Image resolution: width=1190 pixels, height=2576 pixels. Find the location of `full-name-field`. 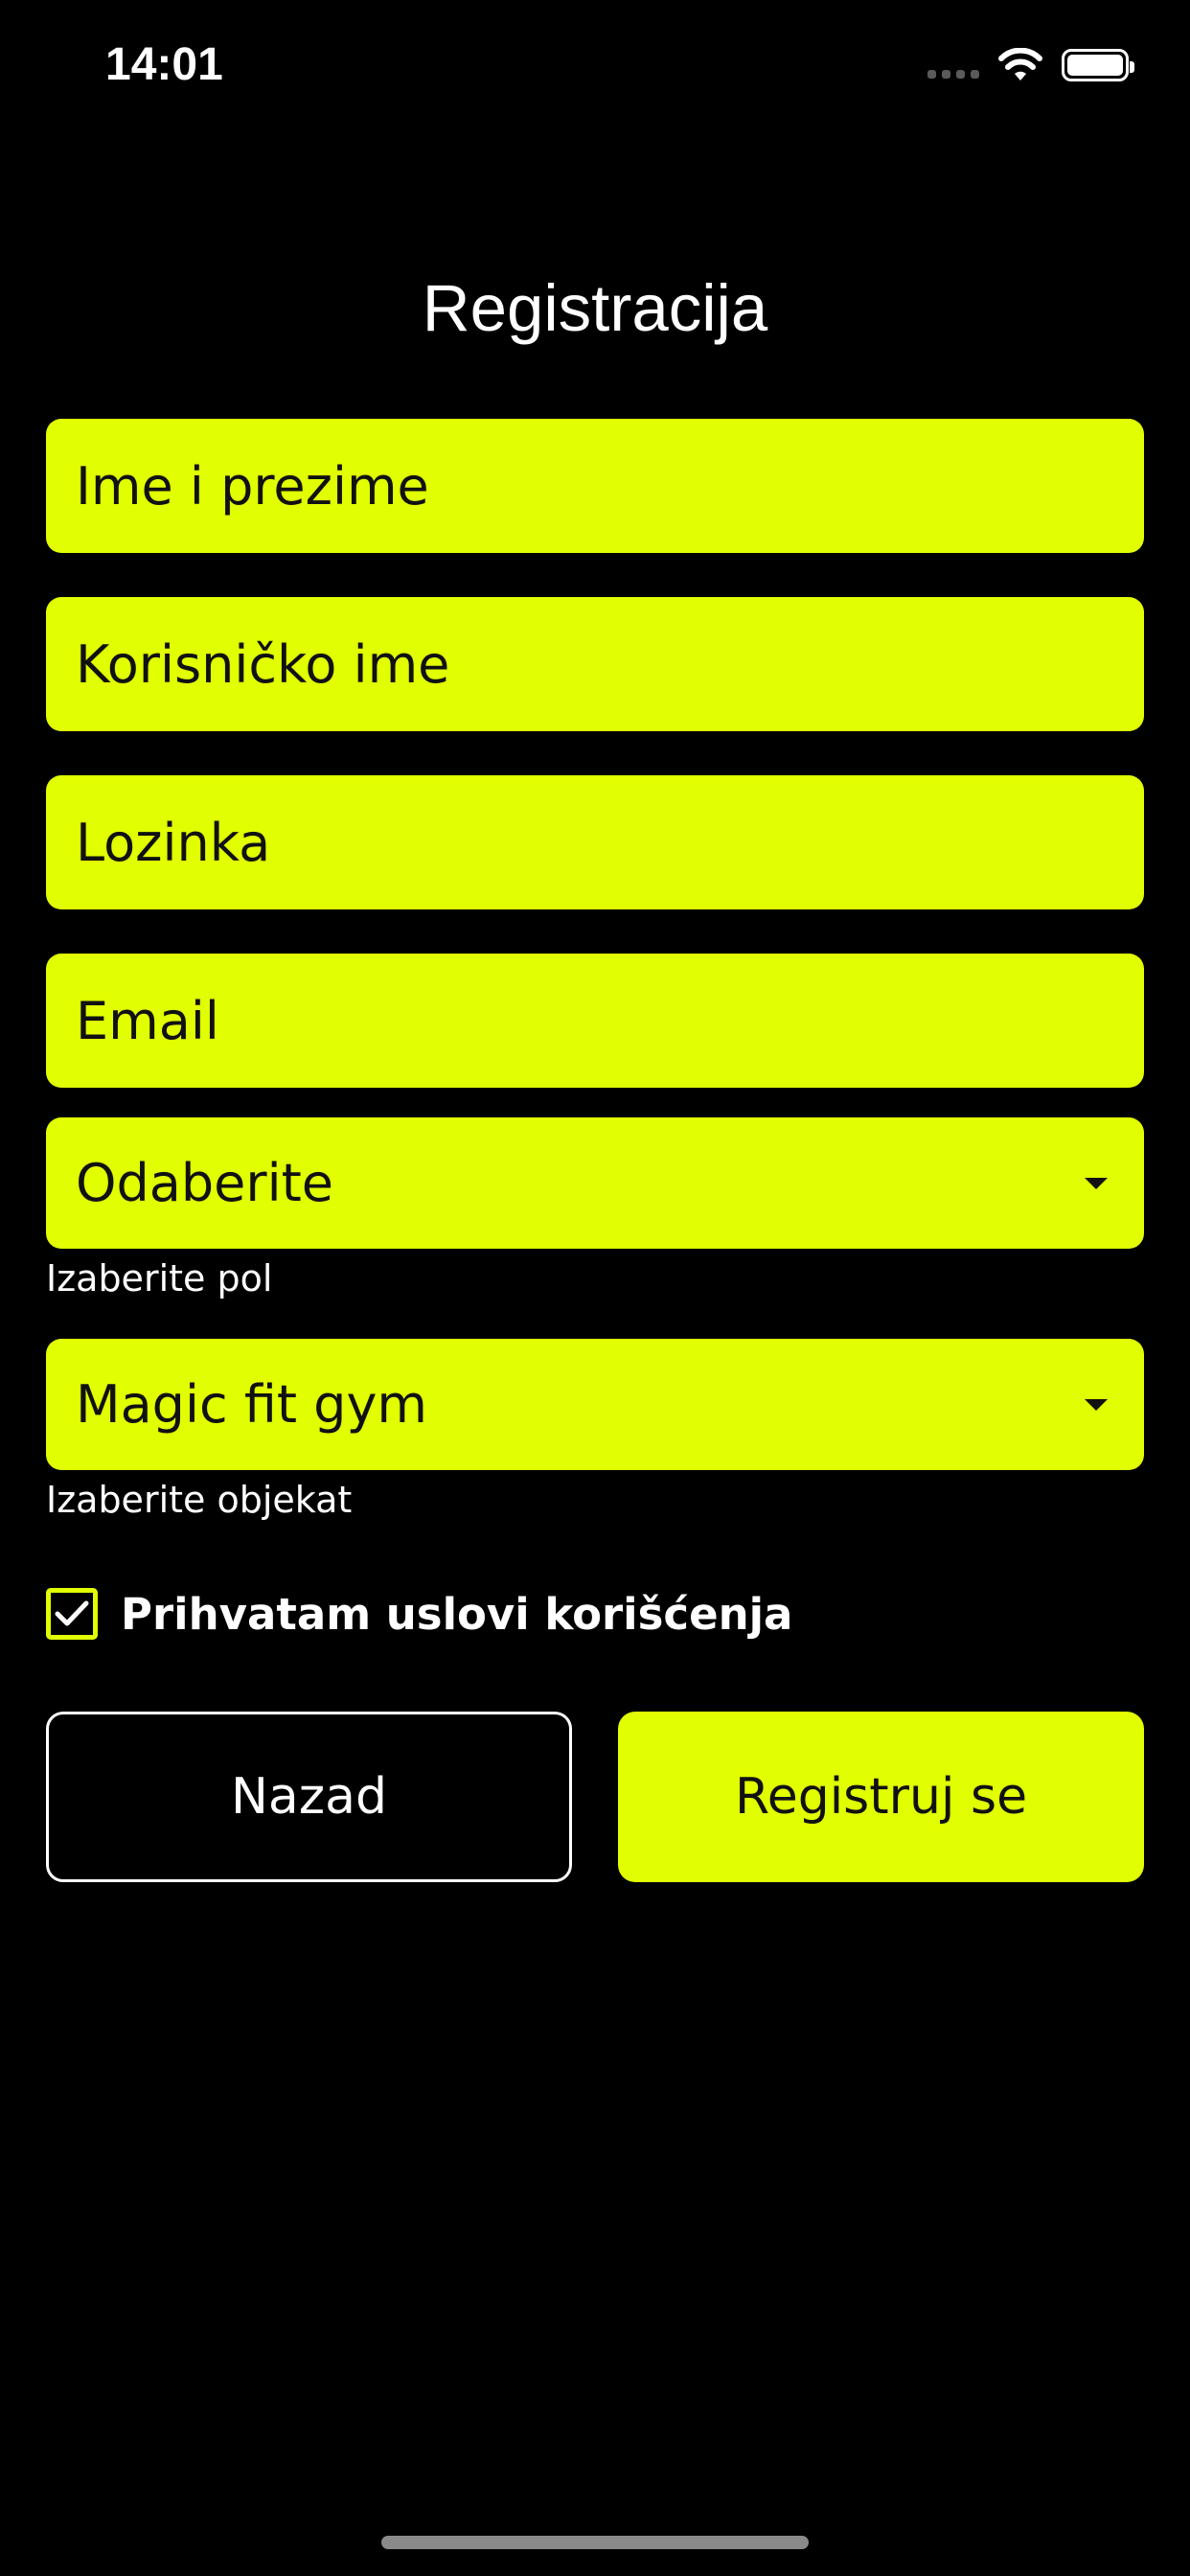

full-name-field is located at coordinates (595, 486).